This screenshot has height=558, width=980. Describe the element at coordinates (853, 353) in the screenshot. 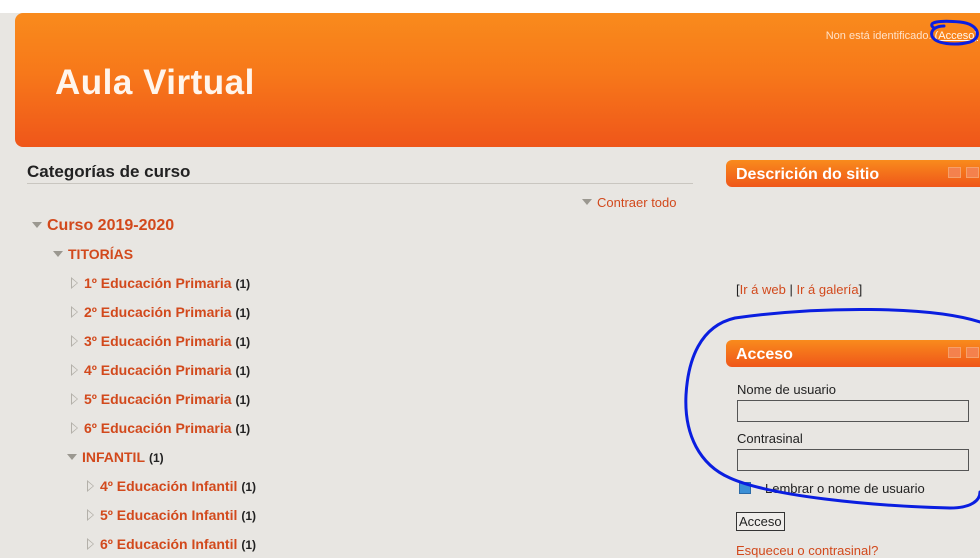

I see `login-block-header: Acceso` at that location.